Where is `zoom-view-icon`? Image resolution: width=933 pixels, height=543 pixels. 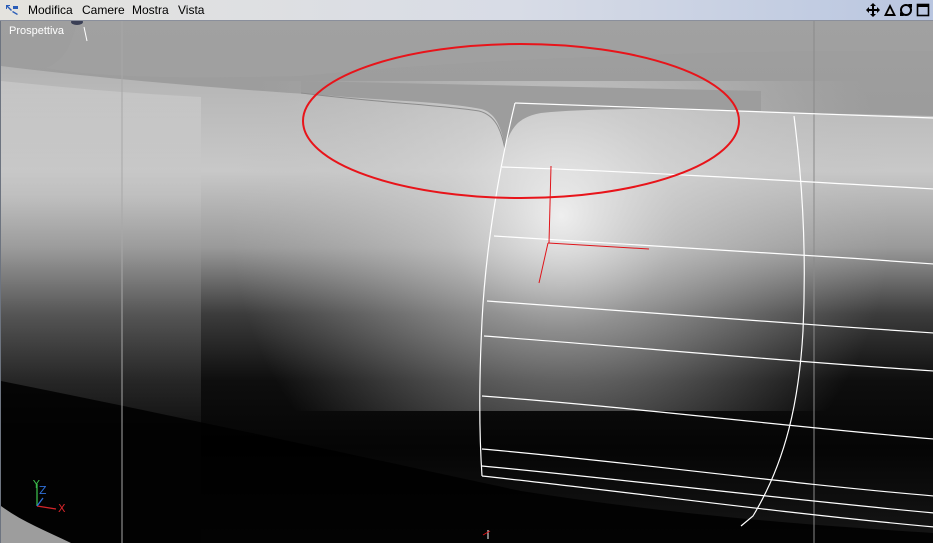
zoom-view-icon is located at coordinates (906, 10).